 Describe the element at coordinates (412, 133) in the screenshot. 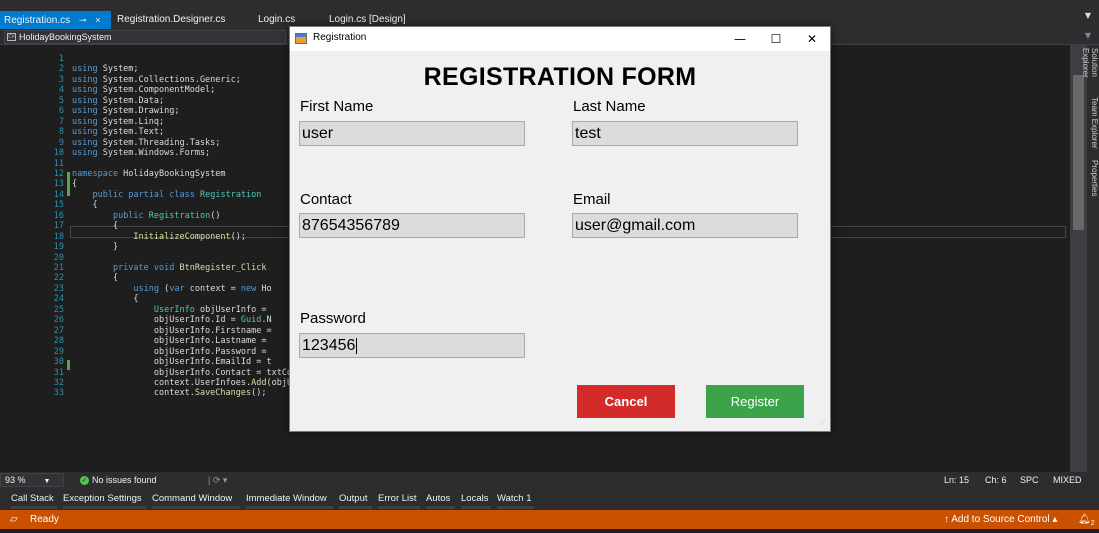

I see `first-name-field: user` at that location.